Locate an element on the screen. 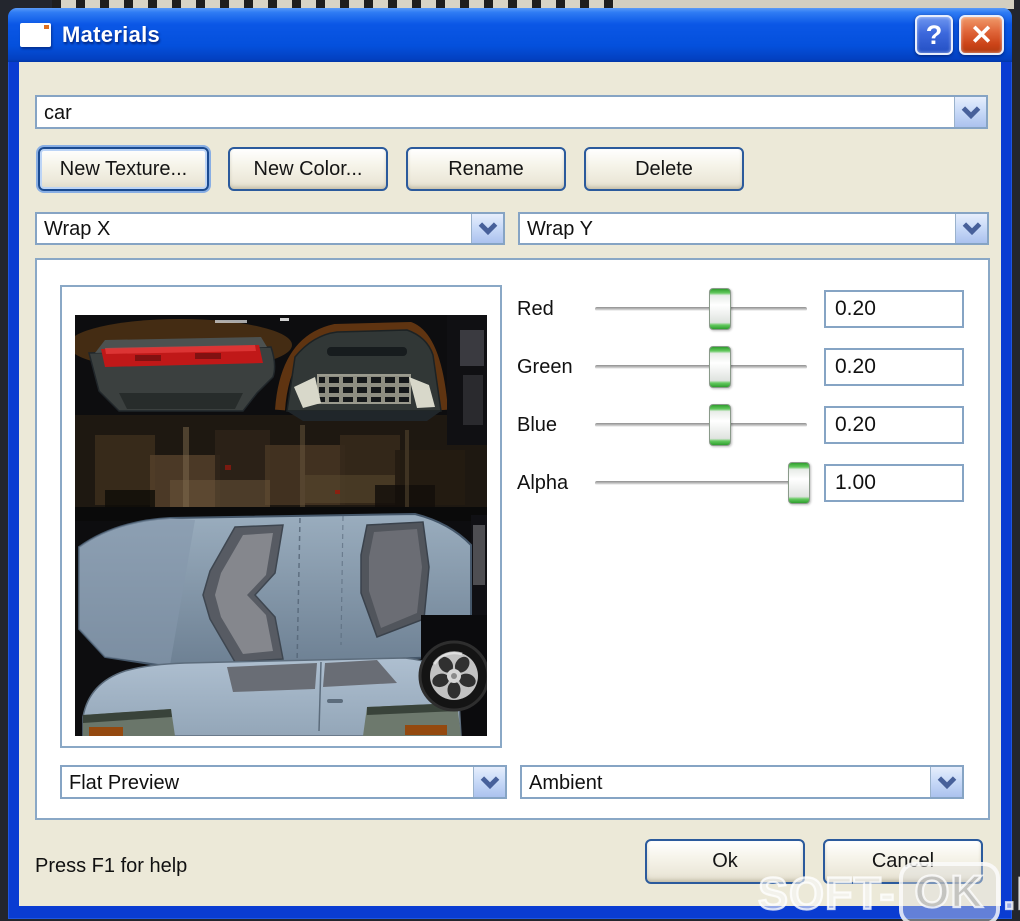 The height and width of the screenshot is (921, 1020). window-icon is located at coordinates (35, 35).